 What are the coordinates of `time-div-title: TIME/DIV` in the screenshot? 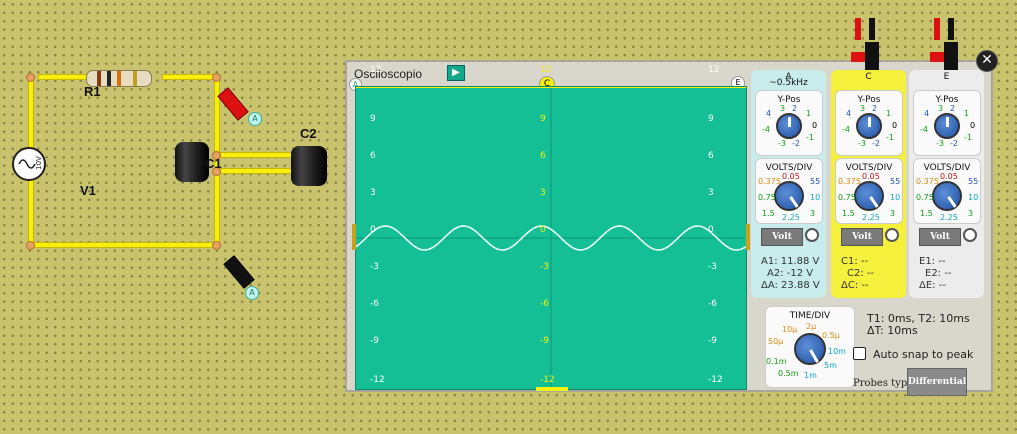 It's located at (810, 316).